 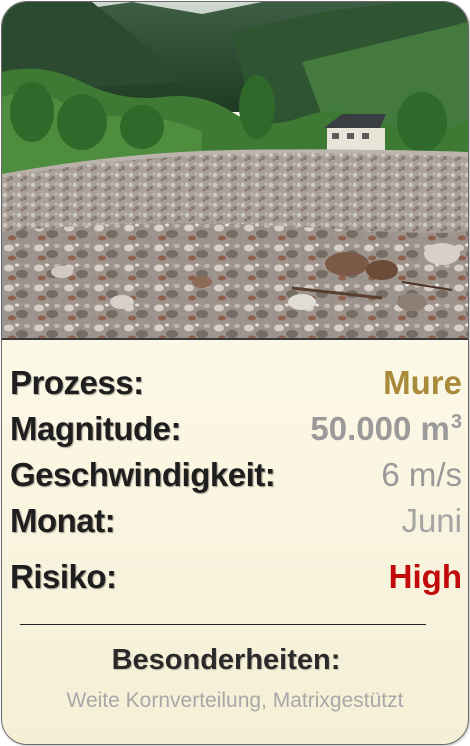 I want to click on magnitude-number: 50.000 m, so click(x=380, y=428).